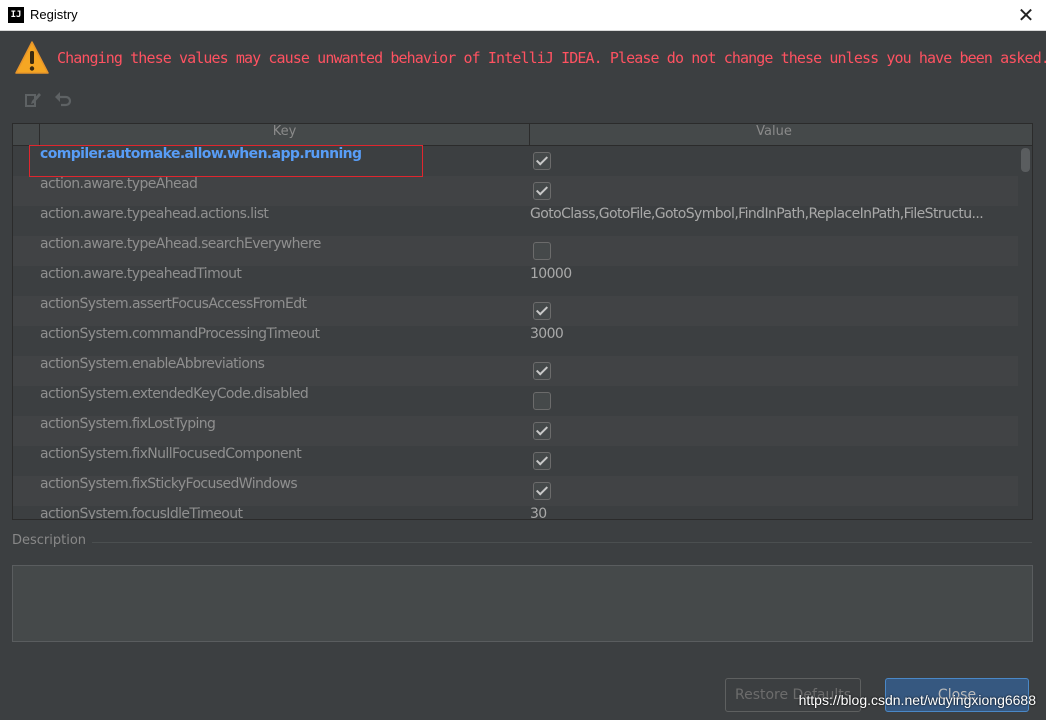 Image resolution: width=1046 pixels, height=720 pixels. Describe the element at coordinates (515, 161) in the screenshot. I see `table-row: compiler.automake.allow.when.app.running` at that location.